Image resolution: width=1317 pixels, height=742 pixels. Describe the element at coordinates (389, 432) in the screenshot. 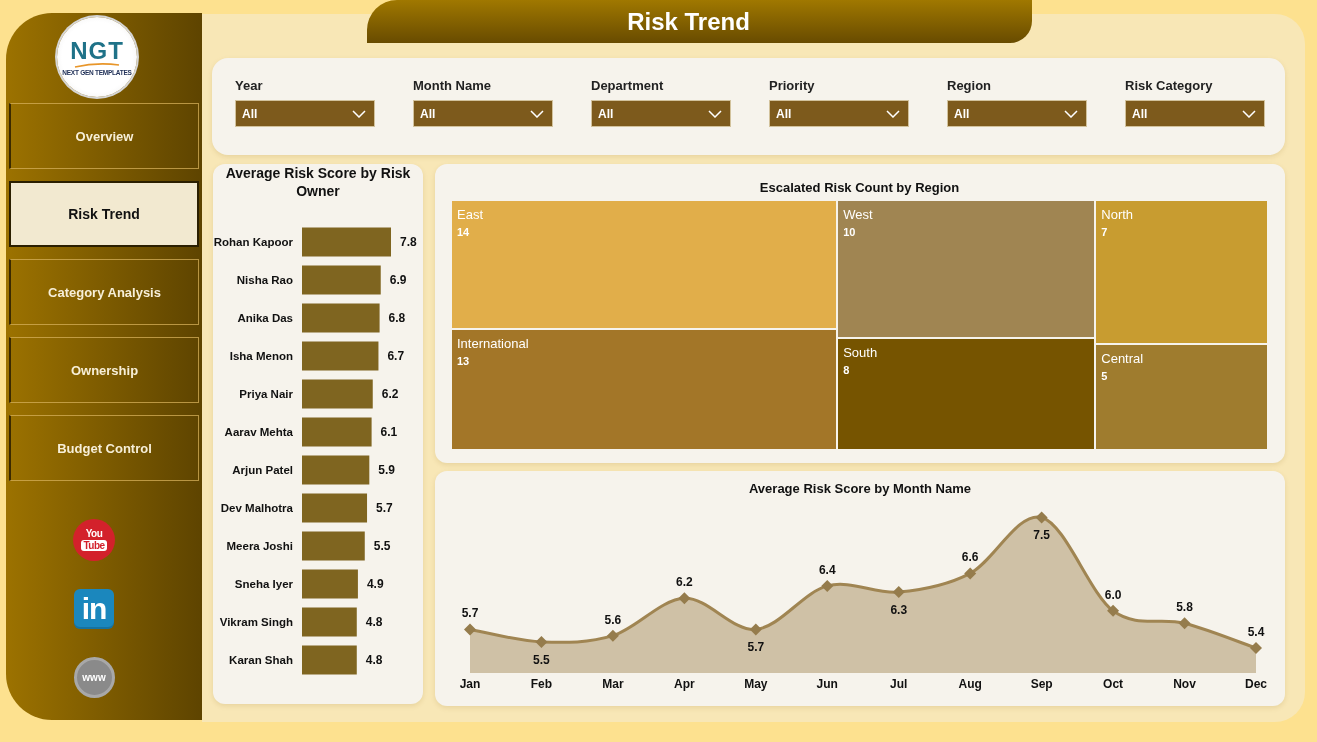

I see `data-label: 6.1` at that location.